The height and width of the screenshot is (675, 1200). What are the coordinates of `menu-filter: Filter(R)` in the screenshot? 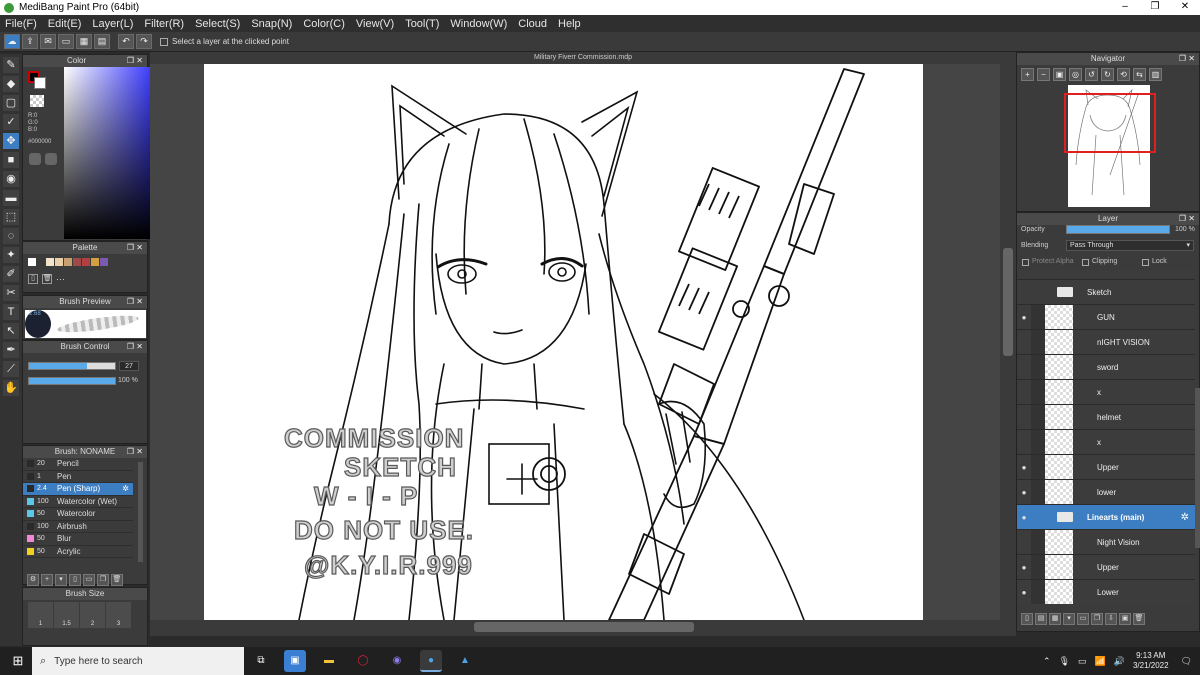 It's located at (164, 24).